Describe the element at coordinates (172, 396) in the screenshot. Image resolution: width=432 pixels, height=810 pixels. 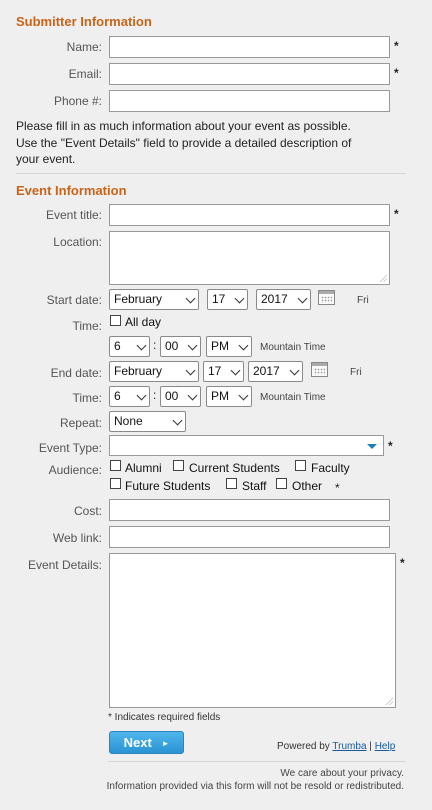
I see `end-minute-value: 00` at that location.